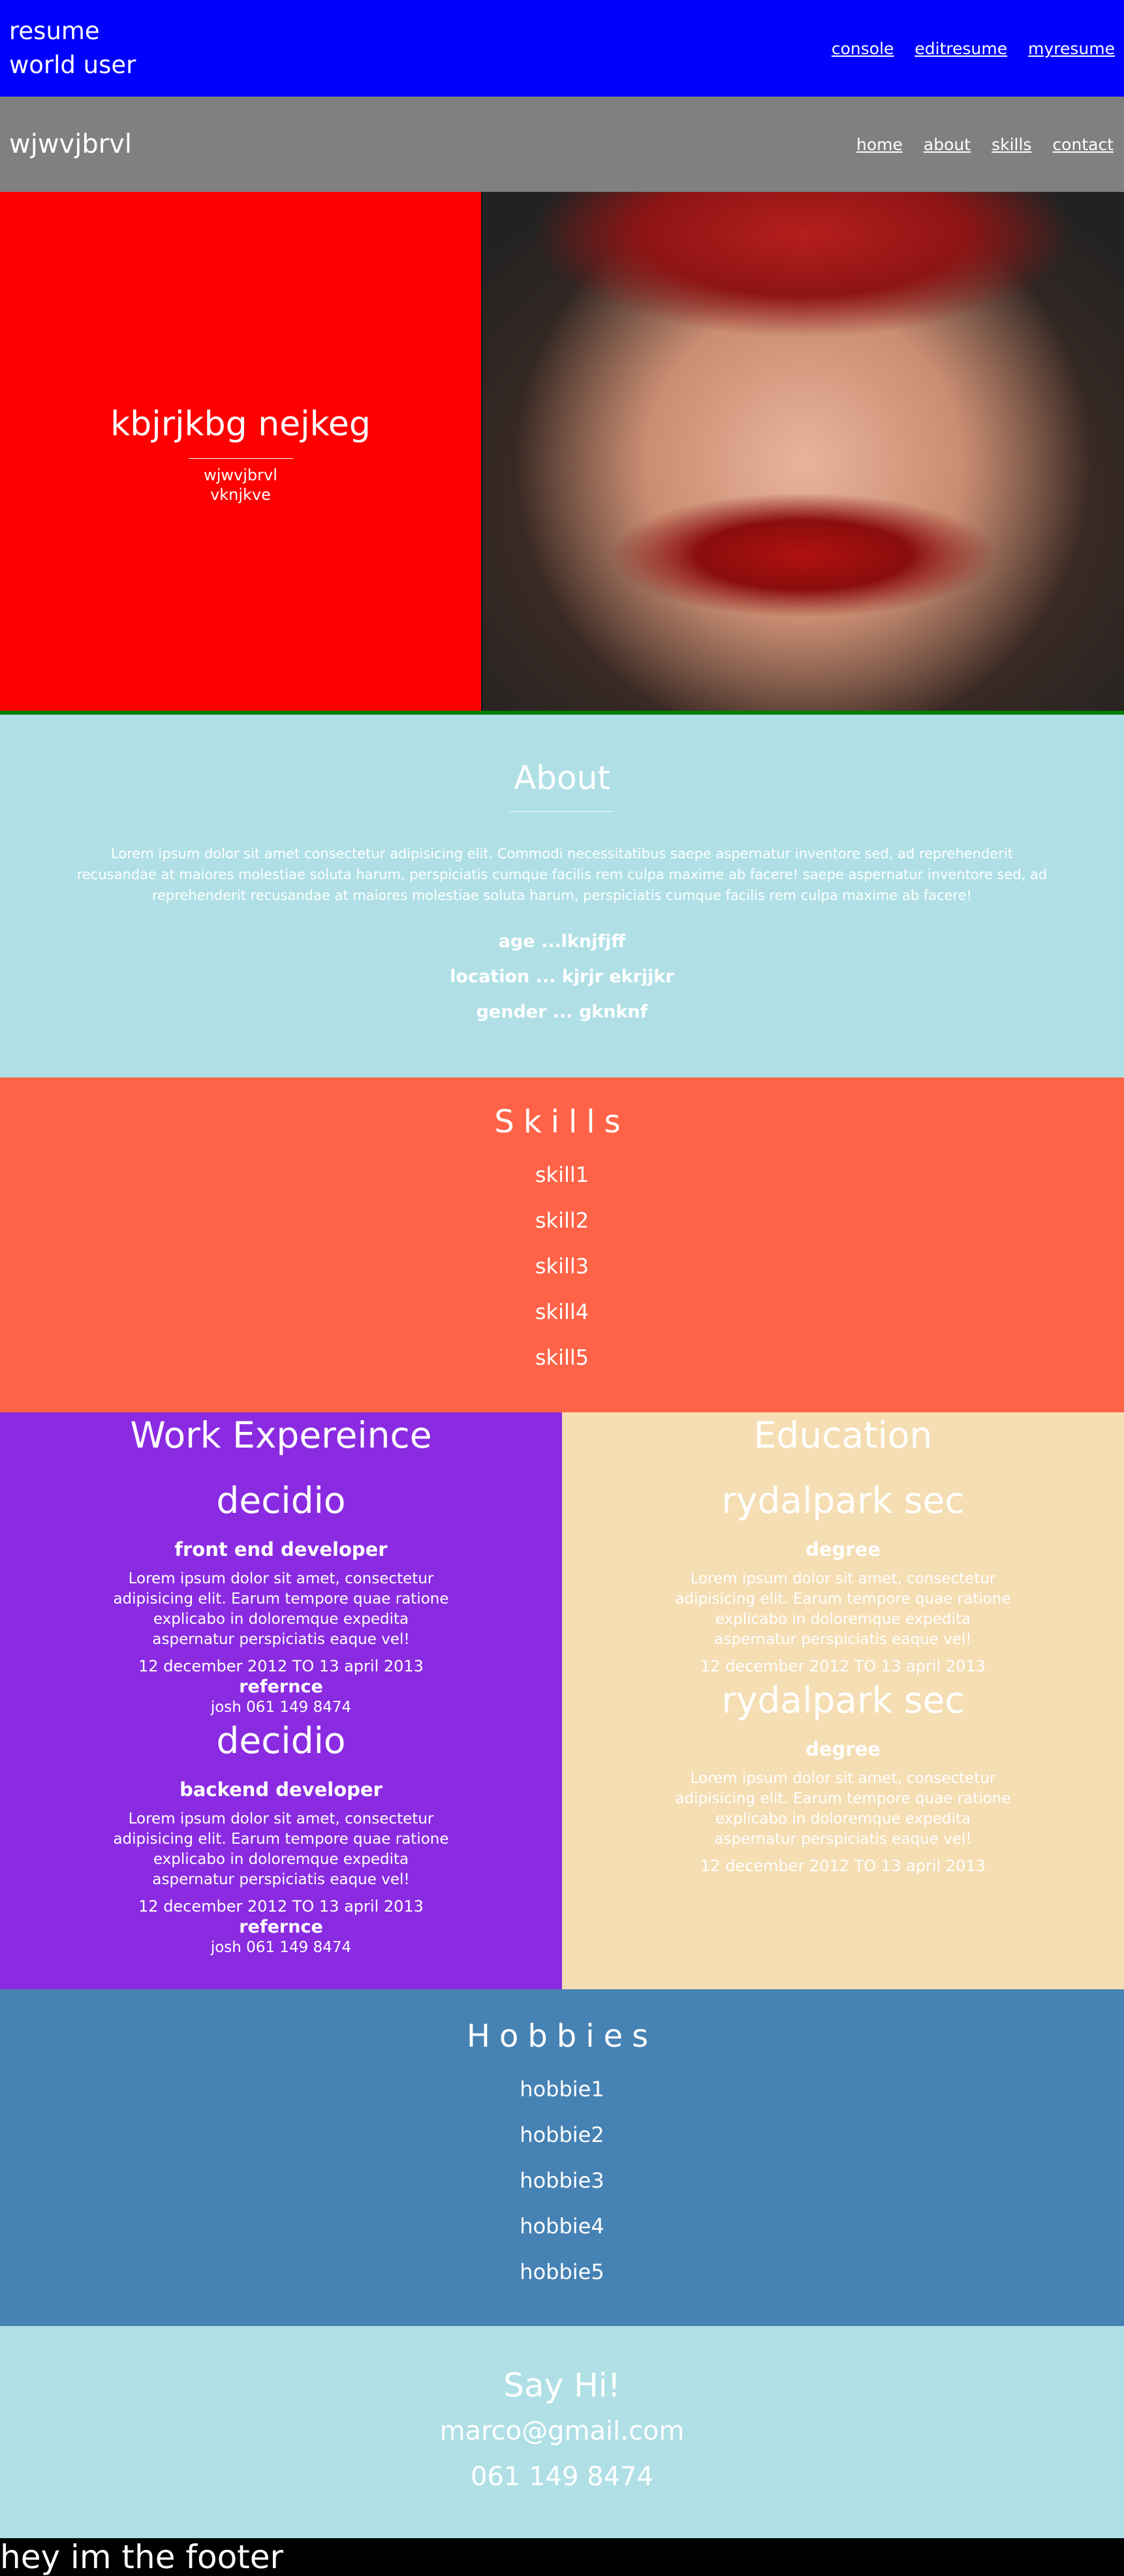  Describe the element at coordinates (562, 1357) in the screenshot. I see `skill-item: skill5` at that location.